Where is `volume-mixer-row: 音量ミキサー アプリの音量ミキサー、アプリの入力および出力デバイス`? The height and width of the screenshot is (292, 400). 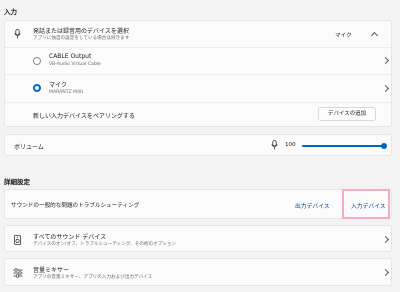 volume-mixer-row: 音量ミキサー アプリの音量ミキサー、アプリの入力および出力デバイス is located at coordinates (198, 272).